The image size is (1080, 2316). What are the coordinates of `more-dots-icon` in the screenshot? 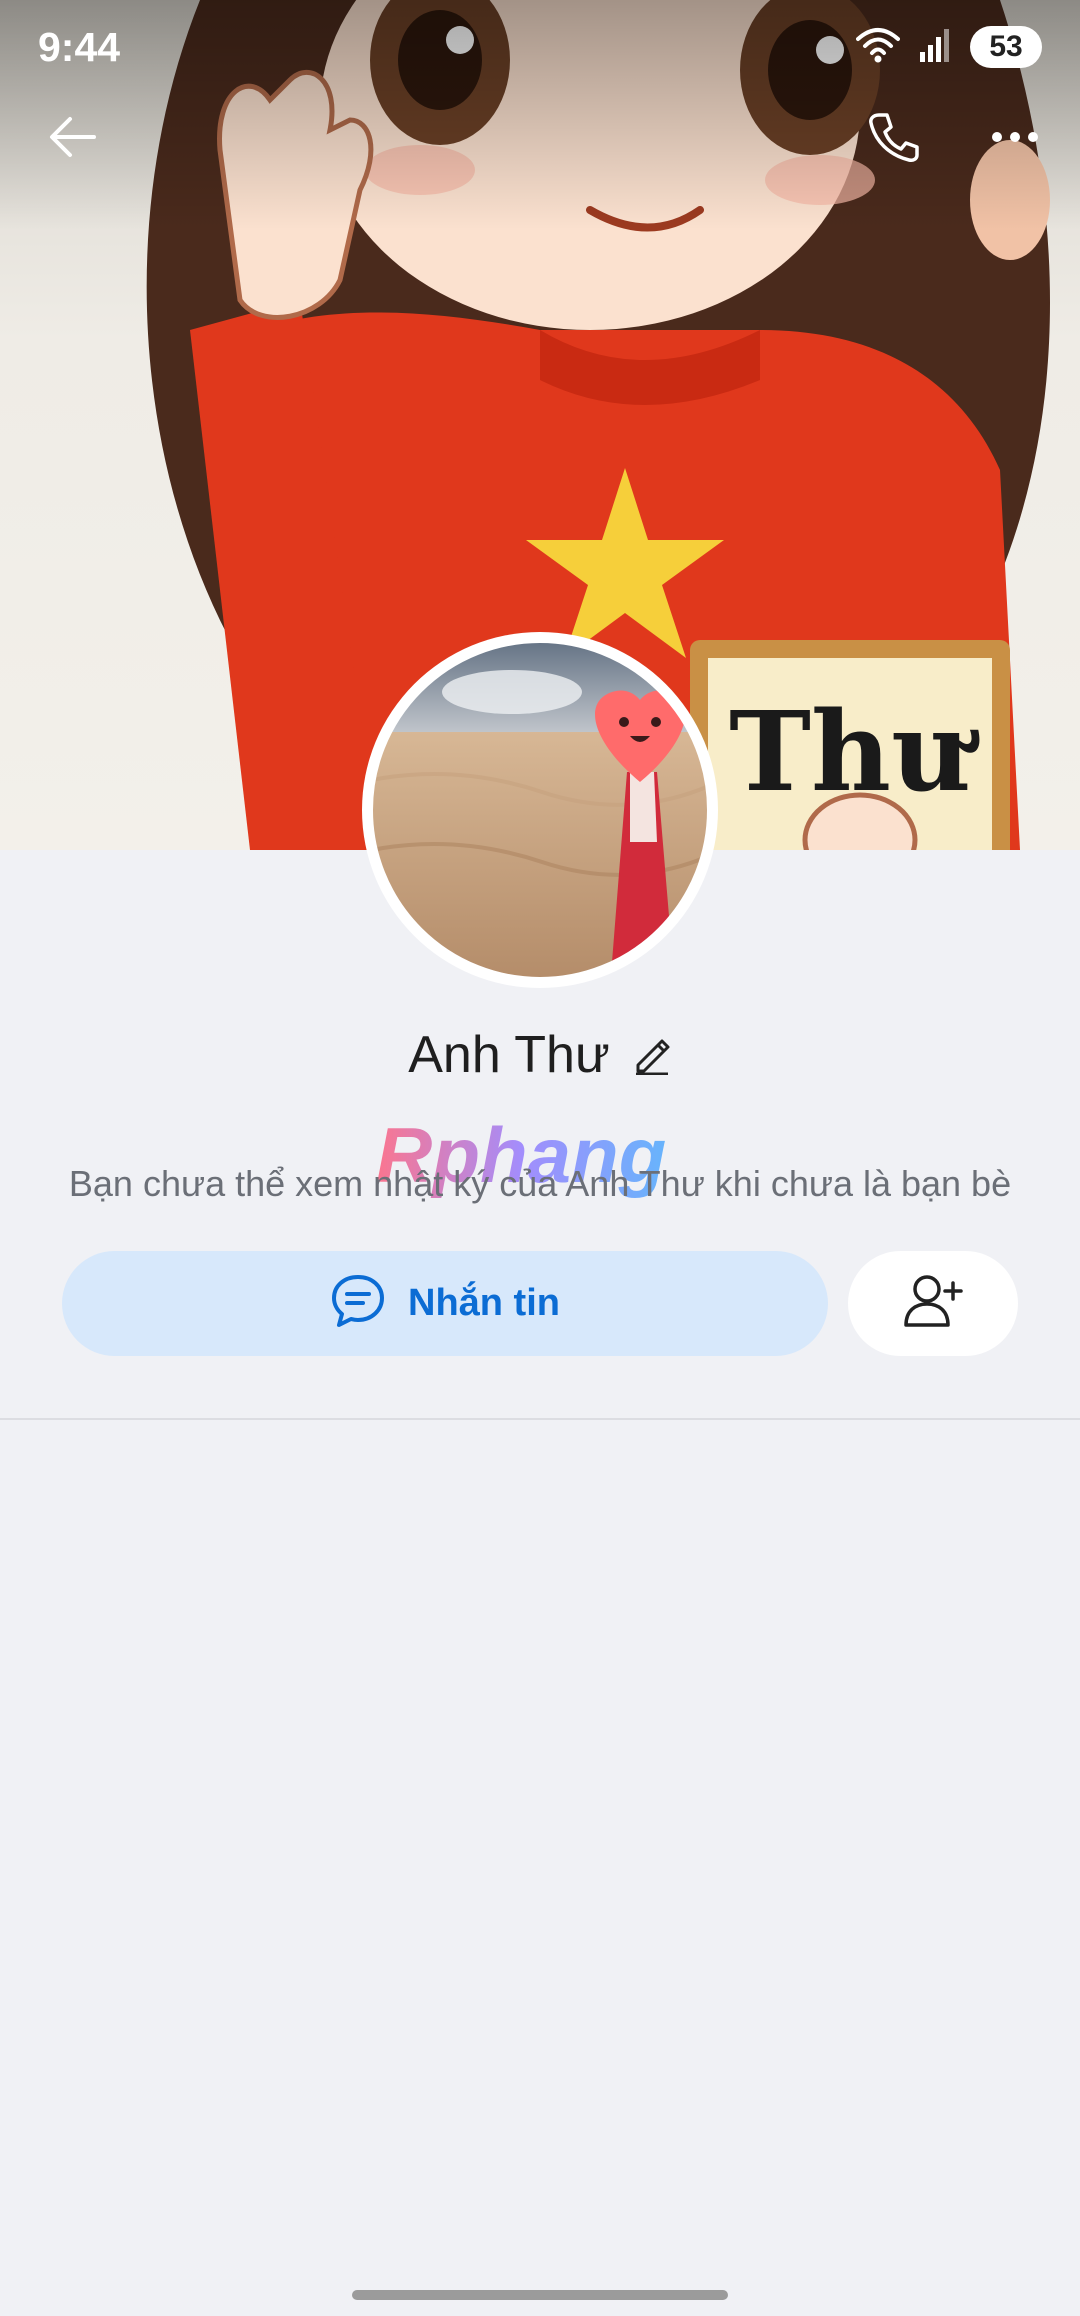 It's located at (1015, 139).